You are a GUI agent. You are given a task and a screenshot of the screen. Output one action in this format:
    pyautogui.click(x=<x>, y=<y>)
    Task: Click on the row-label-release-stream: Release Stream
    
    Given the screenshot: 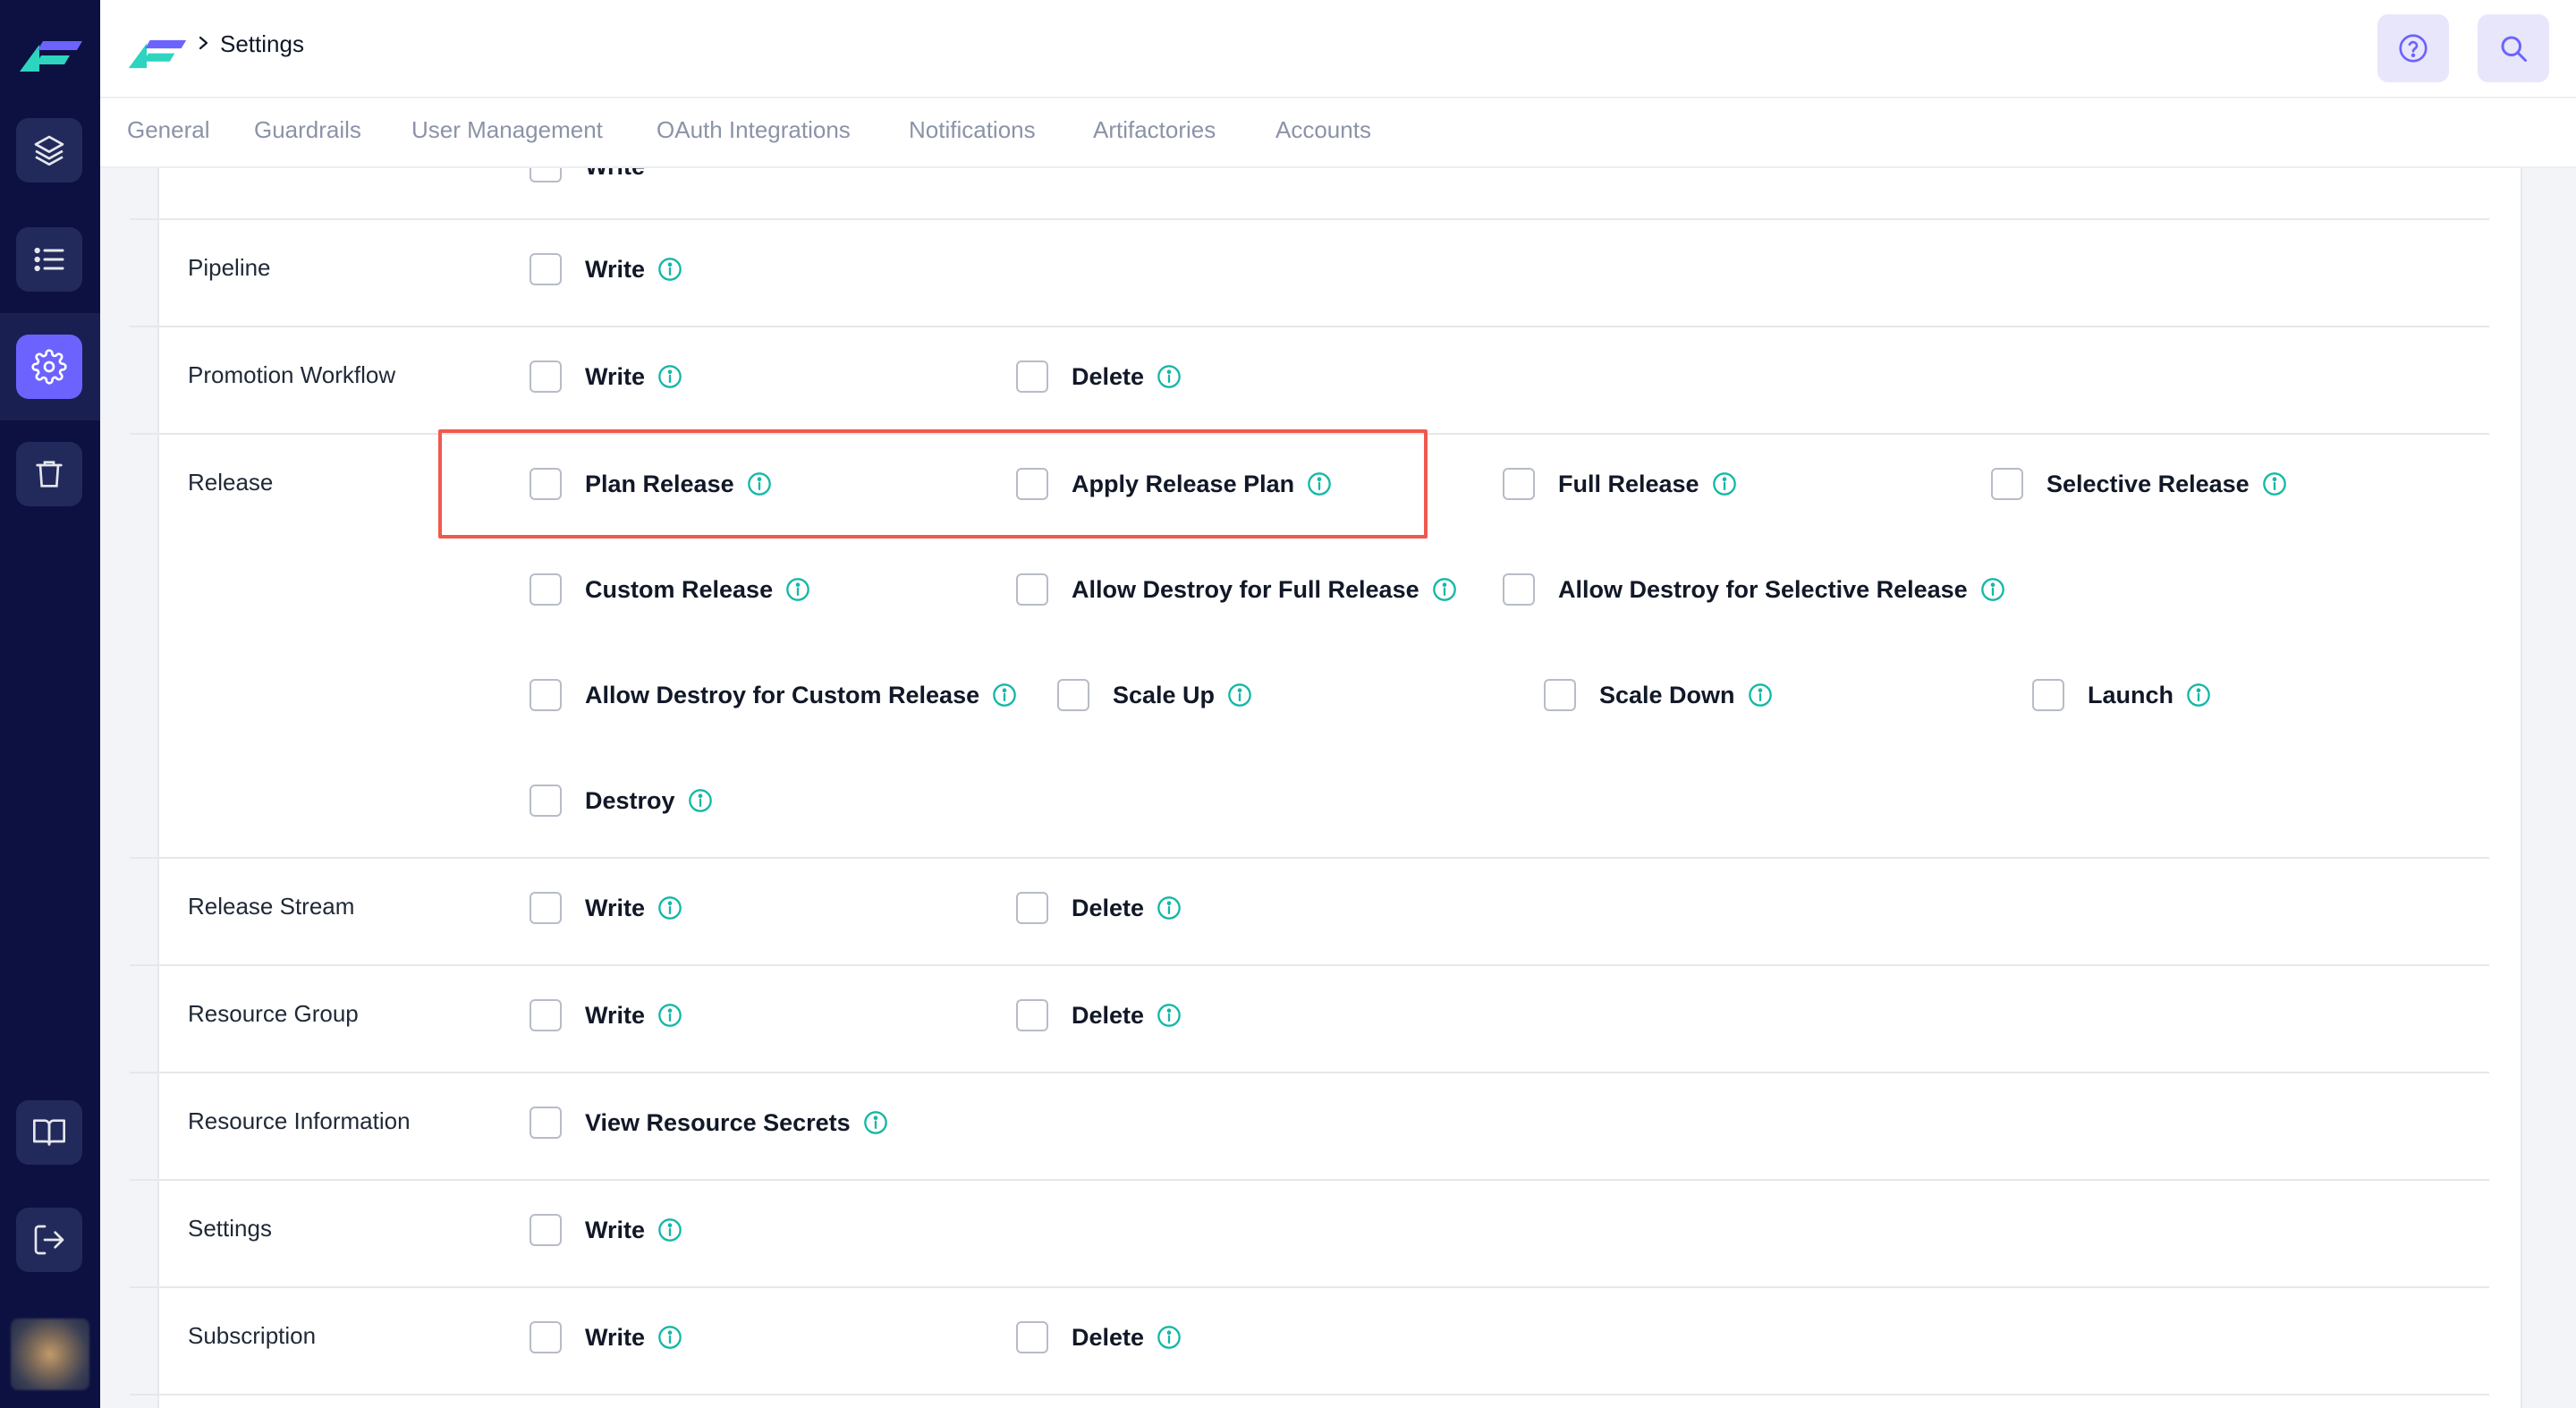 What is the action you would take?
    pyautogui.click(x=271, y=906)
    